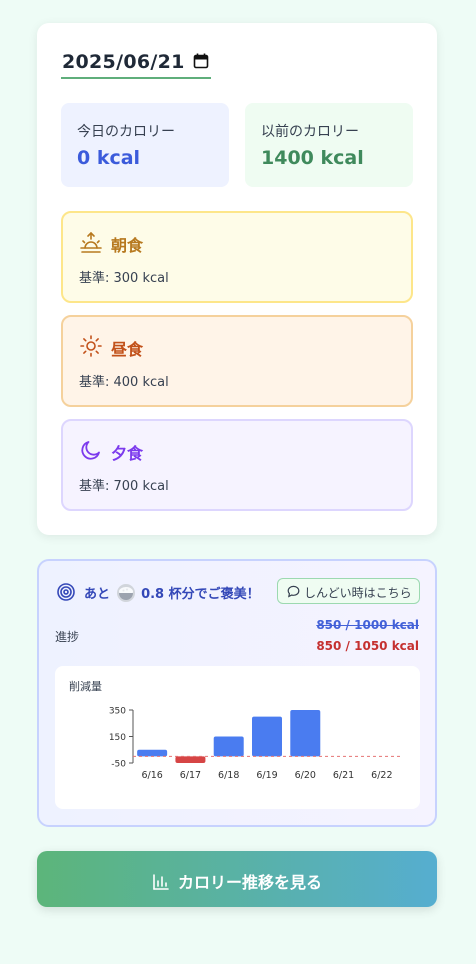 The width and height of the screenshot is (476, 964). What do you see at coordinates (305, 775) in the screenshot?
I see `x-tick-label: 6/20` at bounding box center [305, 775].